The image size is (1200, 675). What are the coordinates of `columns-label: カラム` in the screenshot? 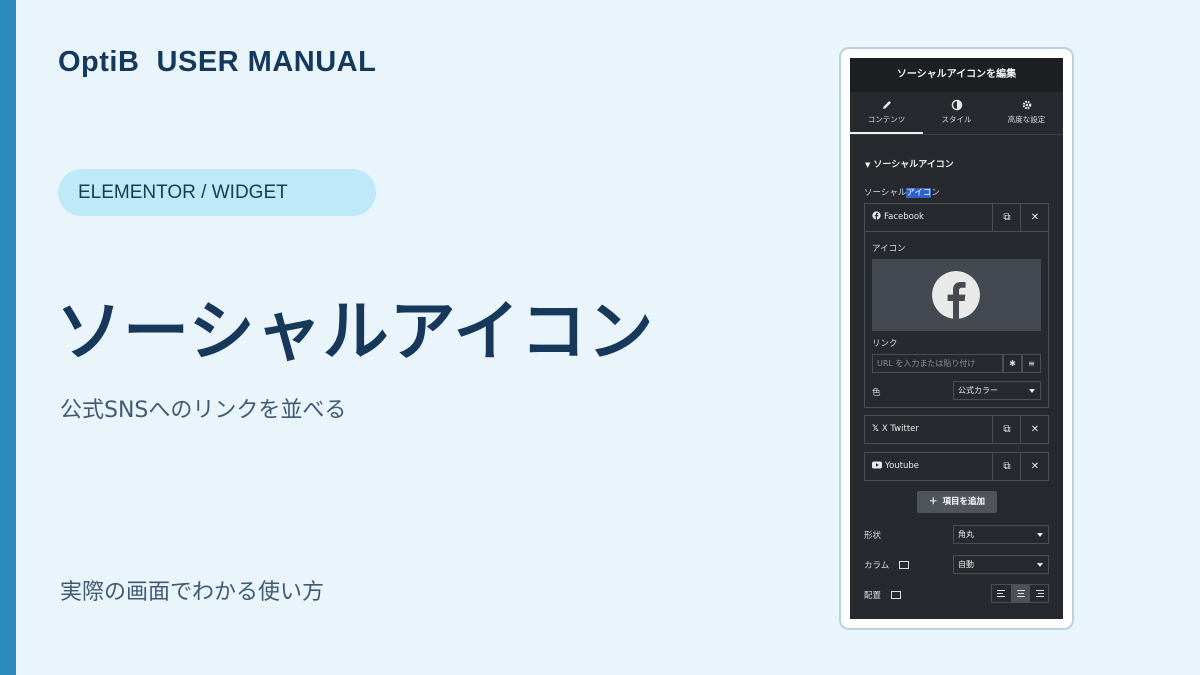 It's located at (877, 566).